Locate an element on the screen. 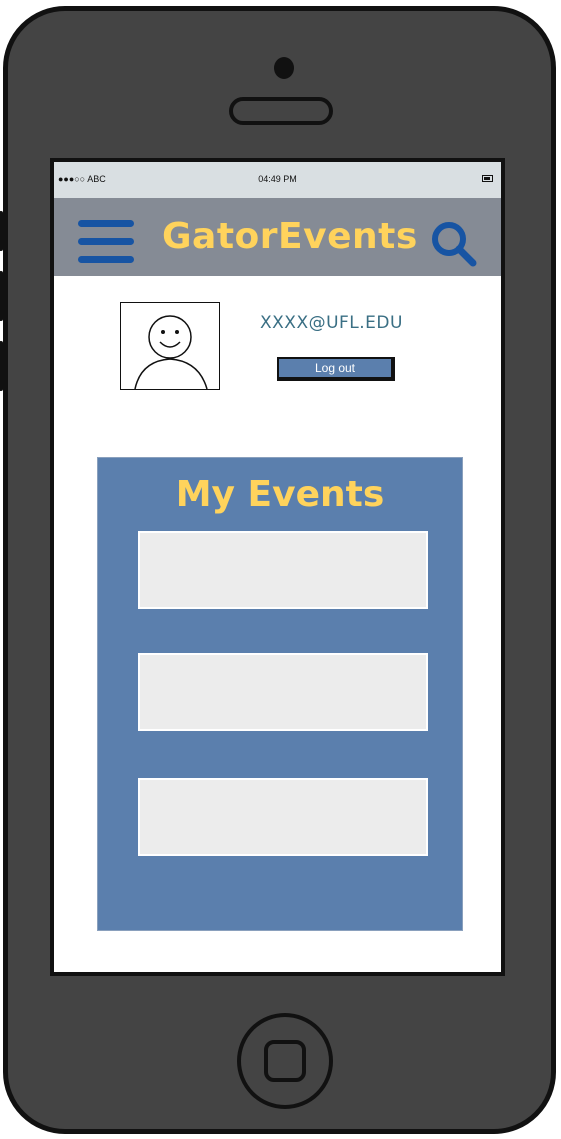  avatar is located at coordinates (170, 346).